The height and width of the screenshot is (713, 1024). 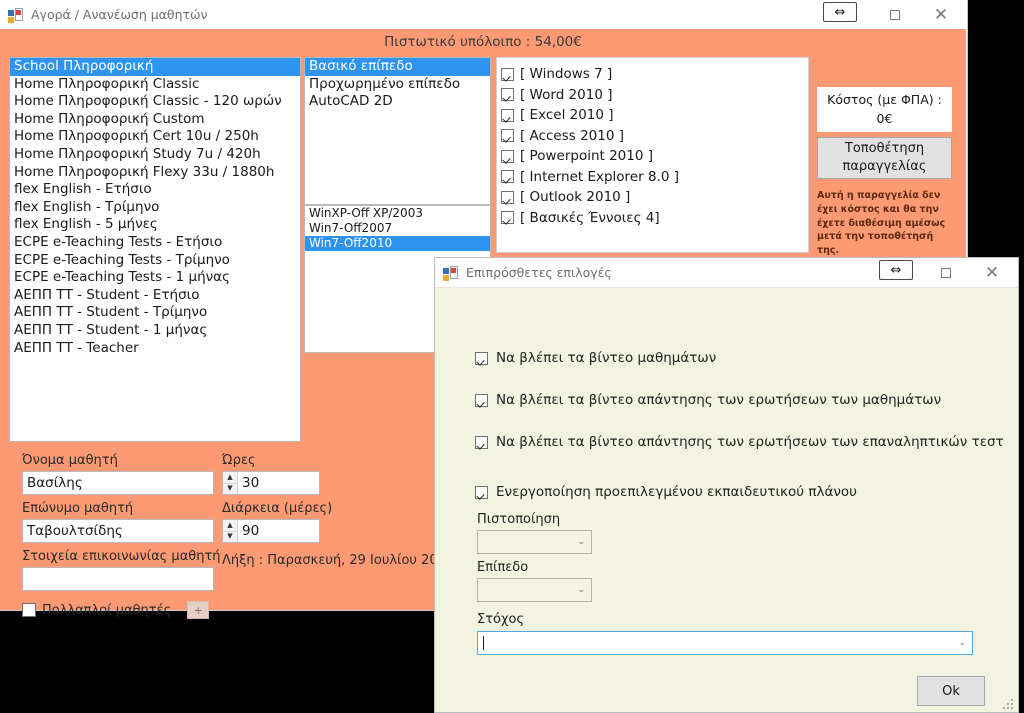 I want to click on level-item: AutoCAD 2D, so click(x=397, y=102).